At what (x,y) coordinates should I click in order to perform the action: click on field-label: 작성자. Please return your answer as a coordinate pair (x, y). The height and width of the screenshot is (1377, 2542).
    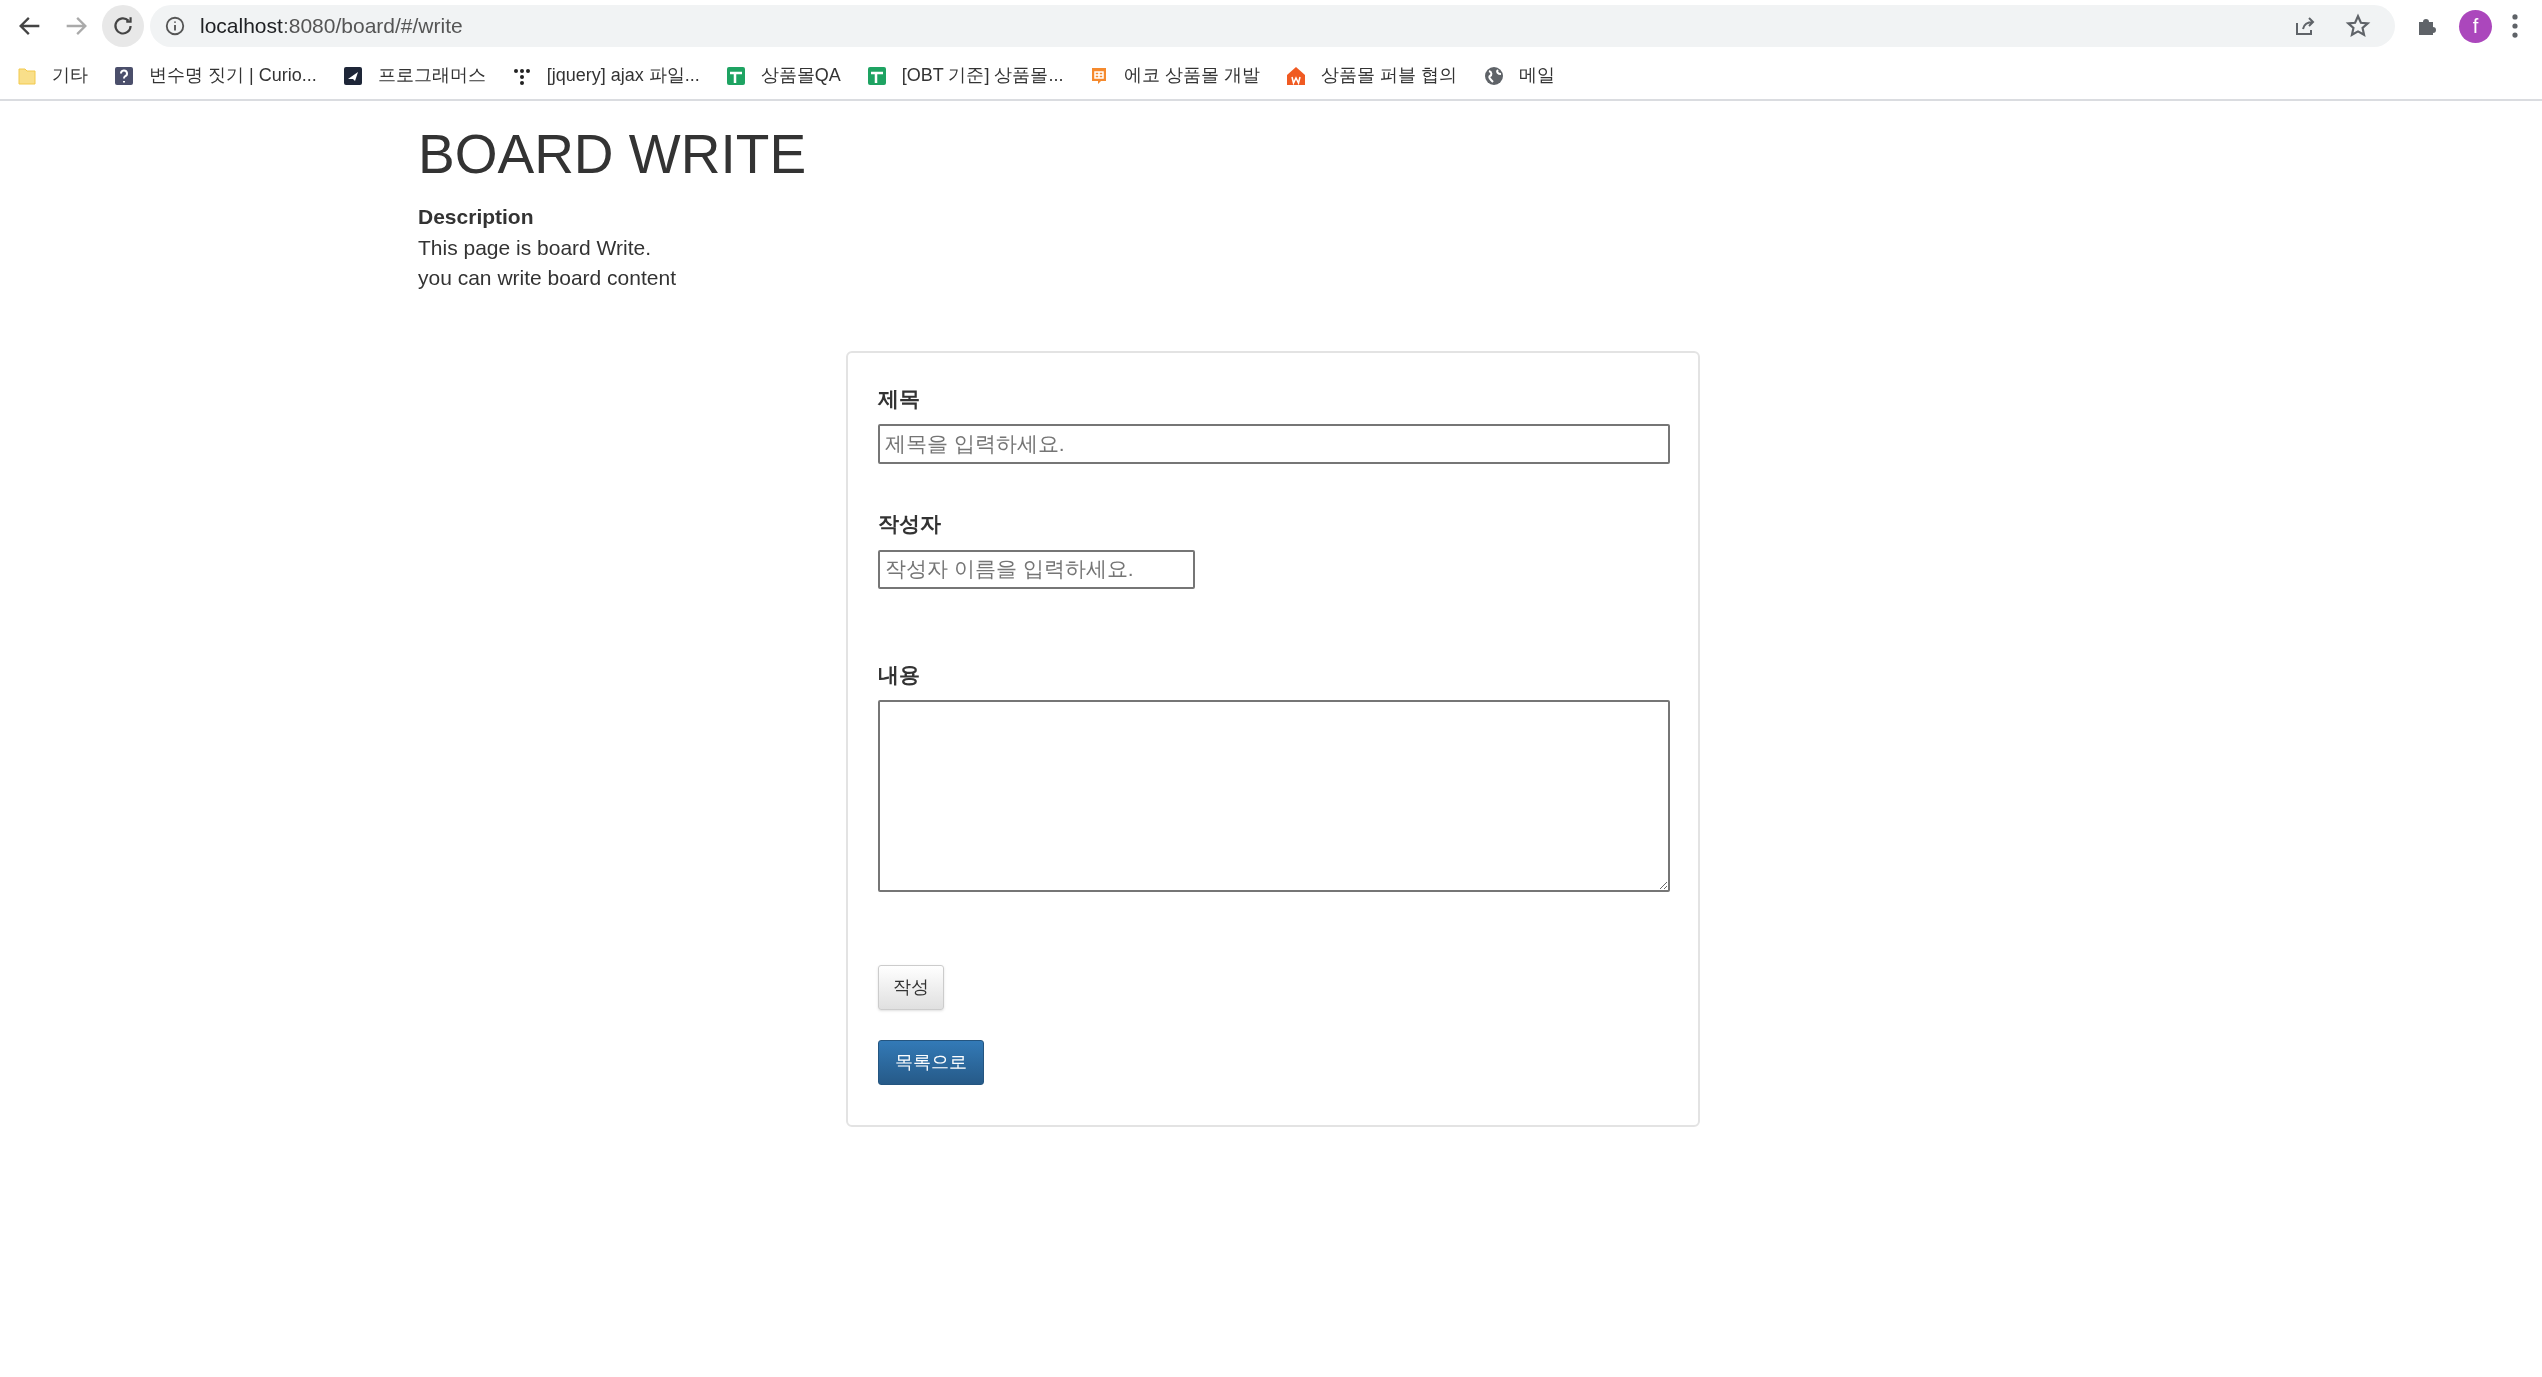
    Looking at the image, I should click on (909, 524).